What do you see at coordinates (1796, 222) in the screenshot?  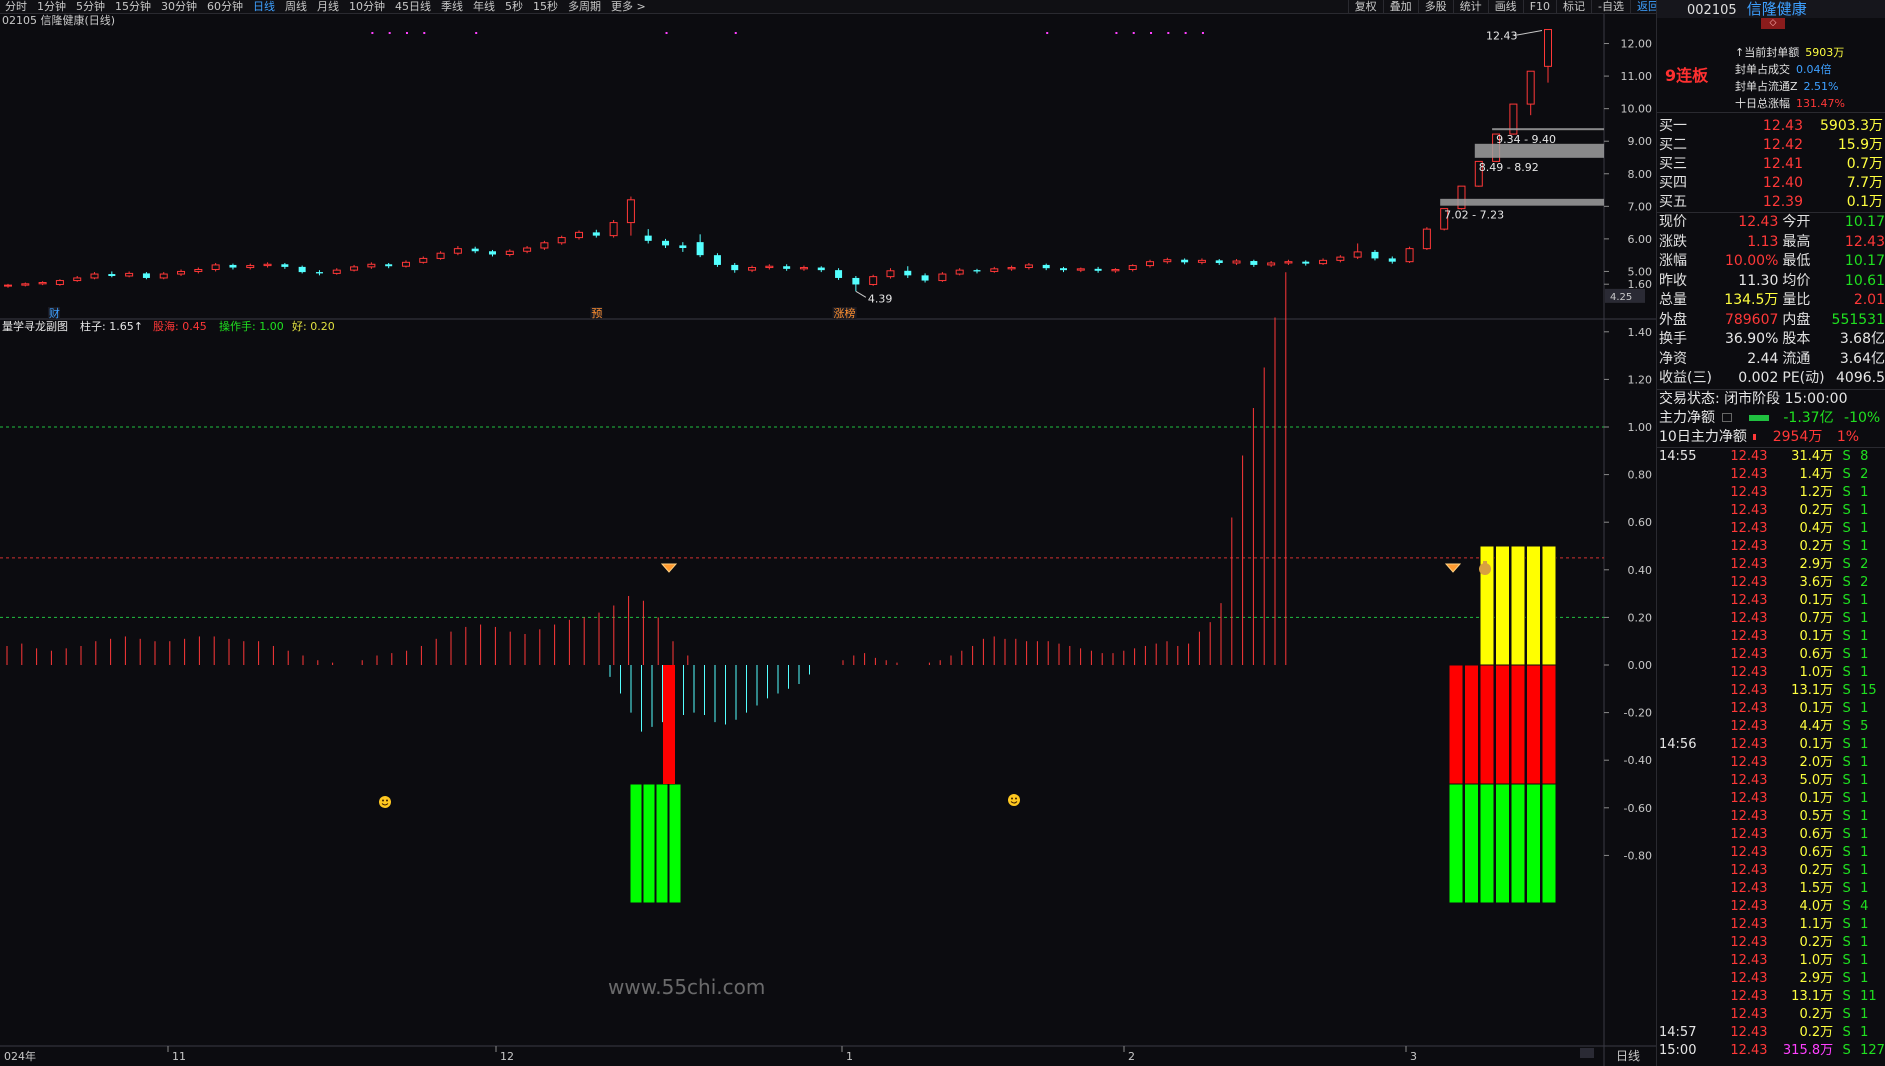 I see `quote-label: 今开` at bounding box center [1796, 222].